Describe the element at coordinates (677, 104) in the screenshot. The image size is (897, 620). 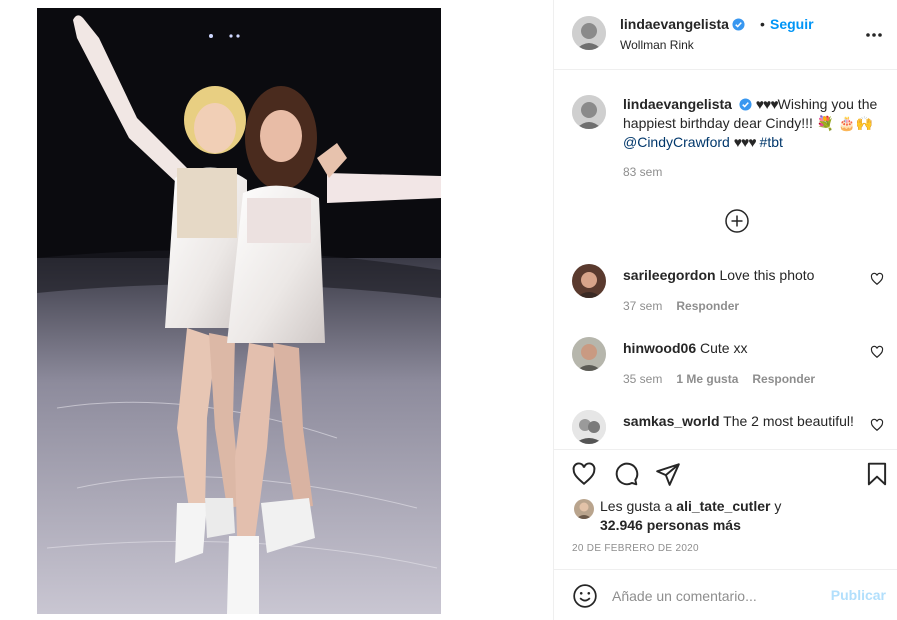
I see `caption-username: lindaevangelista` at that location.